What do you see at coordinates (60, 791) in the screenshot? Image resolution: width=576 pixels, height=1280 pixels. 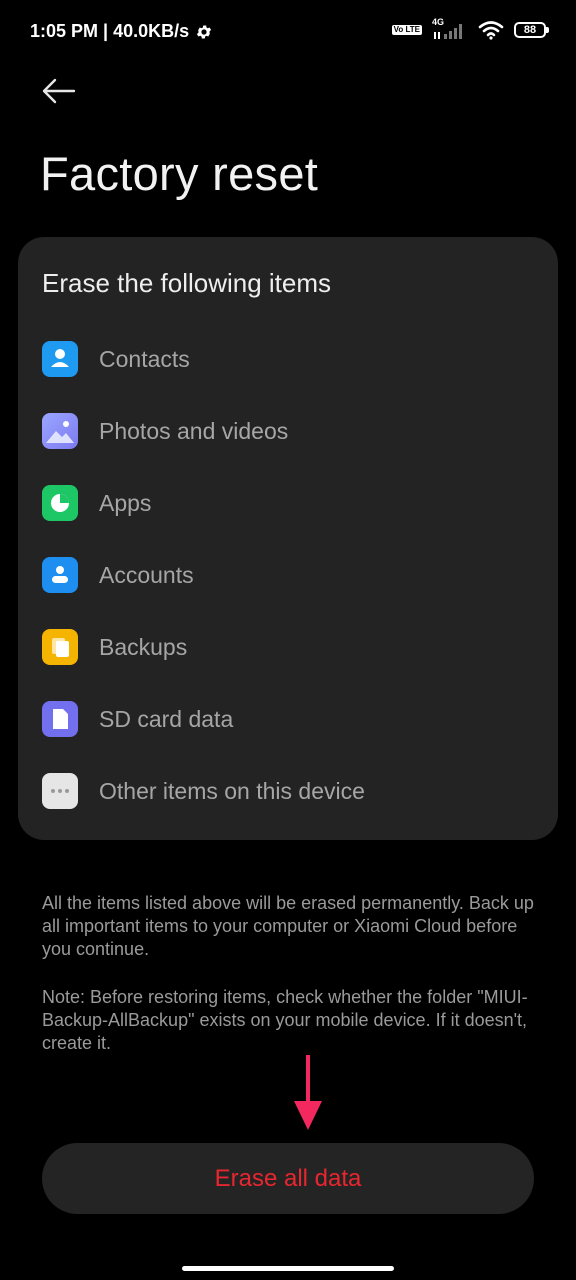 I see `more-icon` at bounding box center [60, 791].